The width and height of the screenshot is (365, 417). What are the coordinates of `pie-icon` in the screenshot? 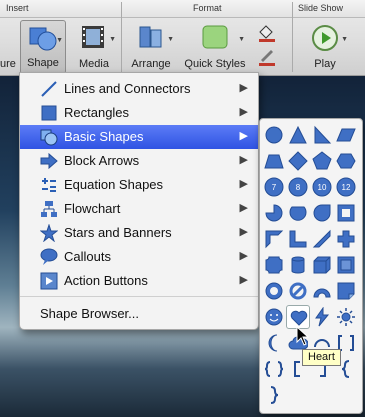 It's located at (274, 213).